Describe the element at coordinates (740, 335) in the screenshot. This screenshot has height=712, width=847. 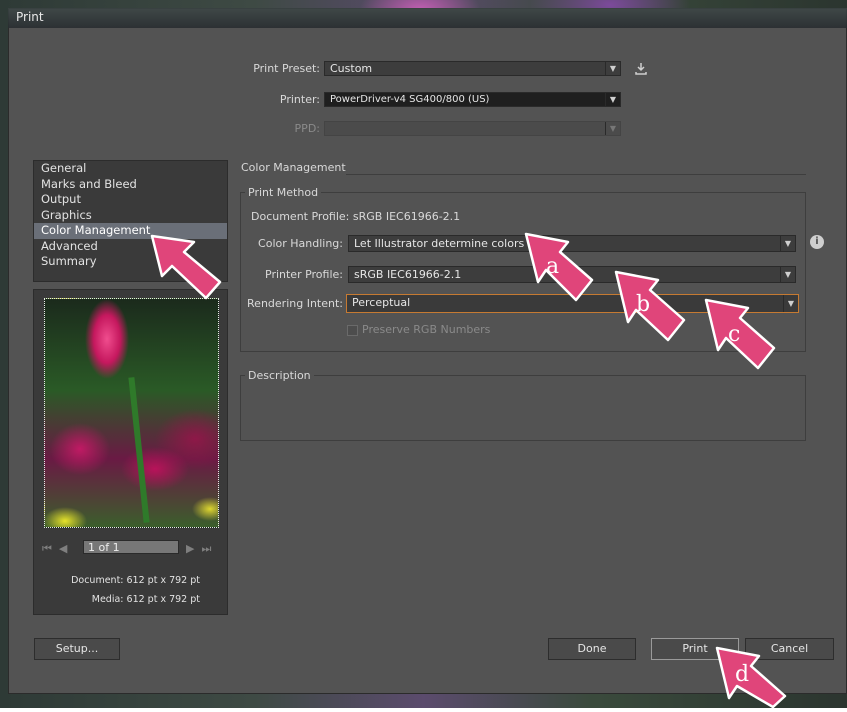
I see `annotation-c: c` at that location.